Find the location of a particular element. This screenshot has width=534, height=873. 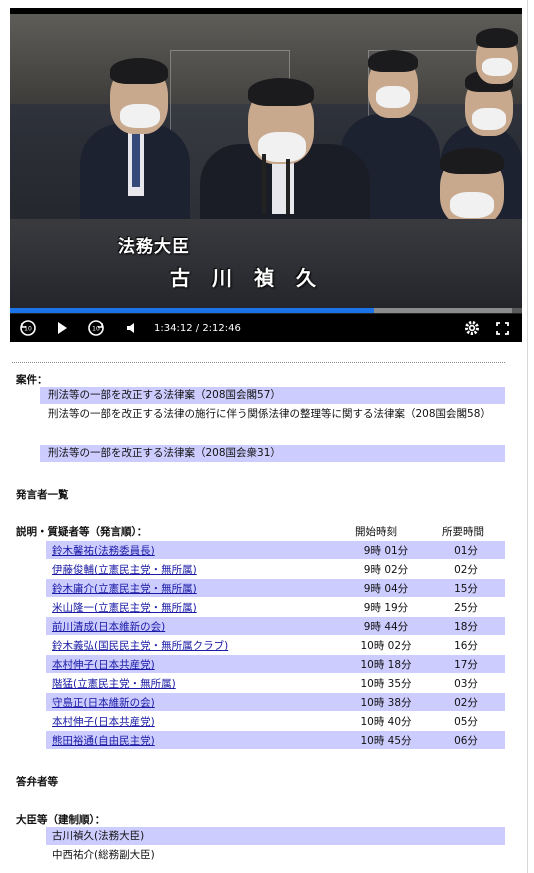

volume-icon is located at coordinates (132, 328).